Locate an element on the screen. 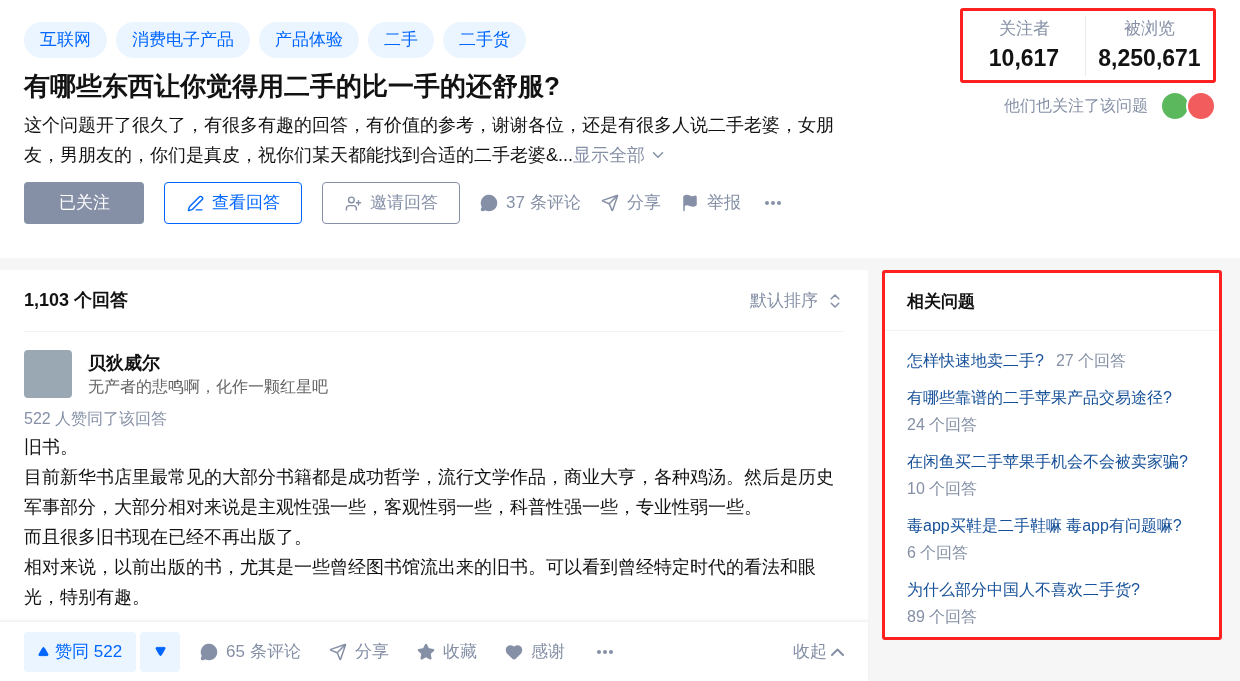 The image size is (1240, 681). related-question-link: 怎样快速地卖二手? is located at coordinates (975, 360).